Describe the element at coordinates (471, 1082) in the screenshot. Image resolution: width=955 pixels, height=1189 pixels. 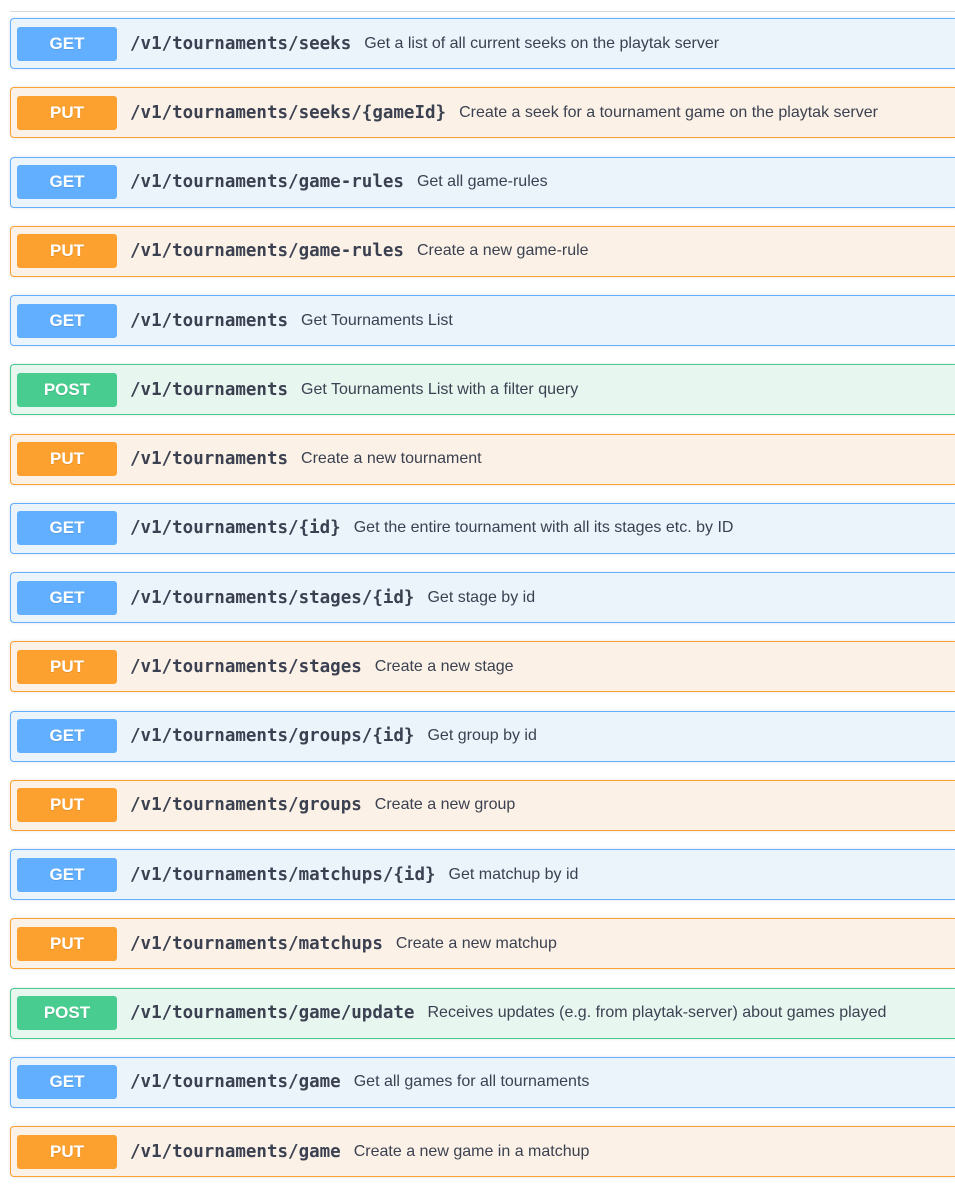
I see `operation-summary: Get all games for all tournaments` at that location.